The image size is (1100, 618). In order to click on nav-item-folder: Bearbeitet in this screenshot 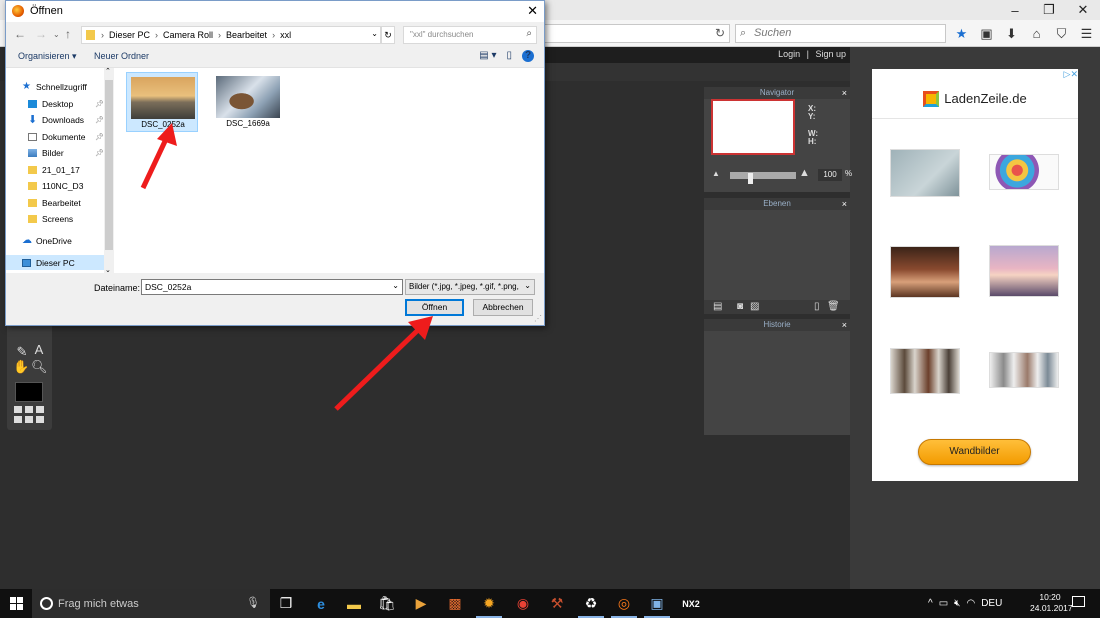, I will do `click(56, 202)`.